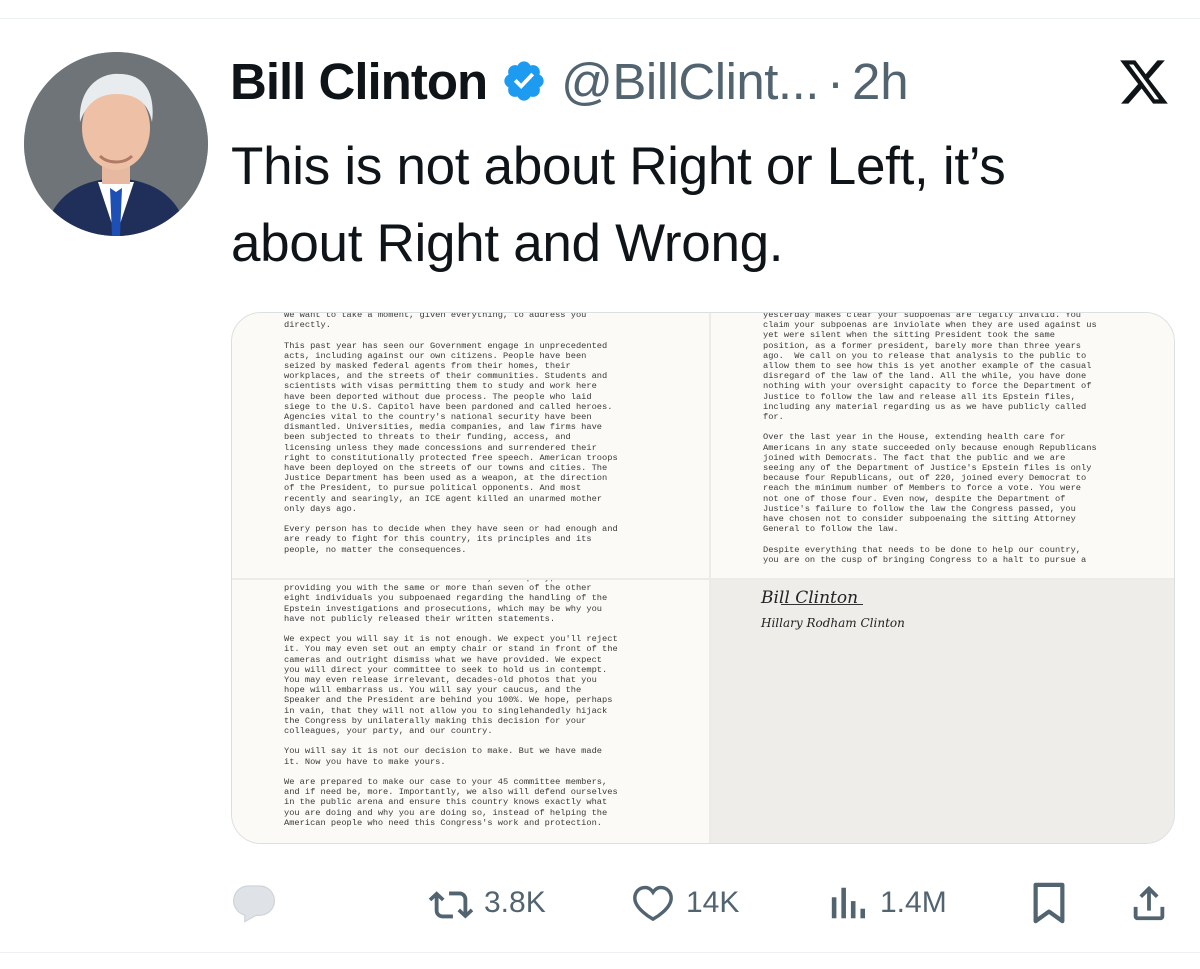 Image resolution: width=1200 pixels, height=969 pixels. I want to click on top-divider, so click(600, 9).